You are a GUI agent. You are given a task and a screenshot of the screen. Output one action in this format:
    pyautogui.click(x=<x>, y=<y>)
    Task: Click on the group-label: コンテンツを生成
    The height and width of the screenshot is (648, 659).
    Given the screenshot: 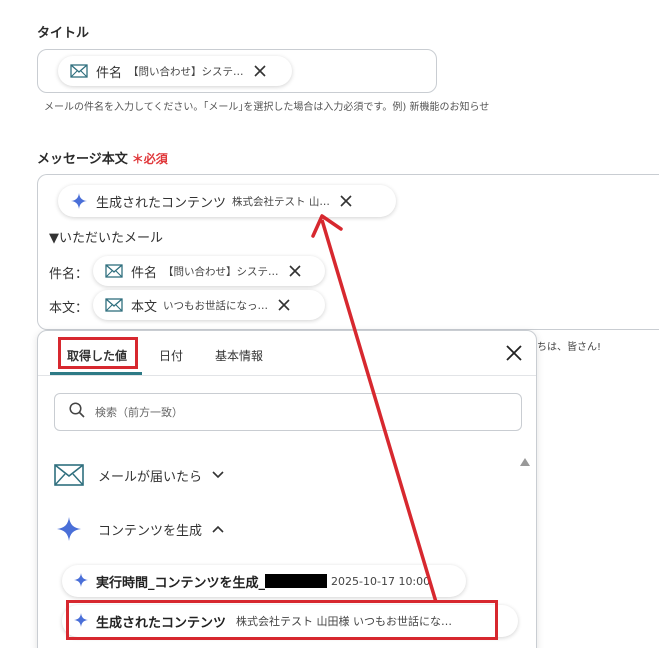 What is the action you would take?
    pyautogui.click(x=150, y=531)
    